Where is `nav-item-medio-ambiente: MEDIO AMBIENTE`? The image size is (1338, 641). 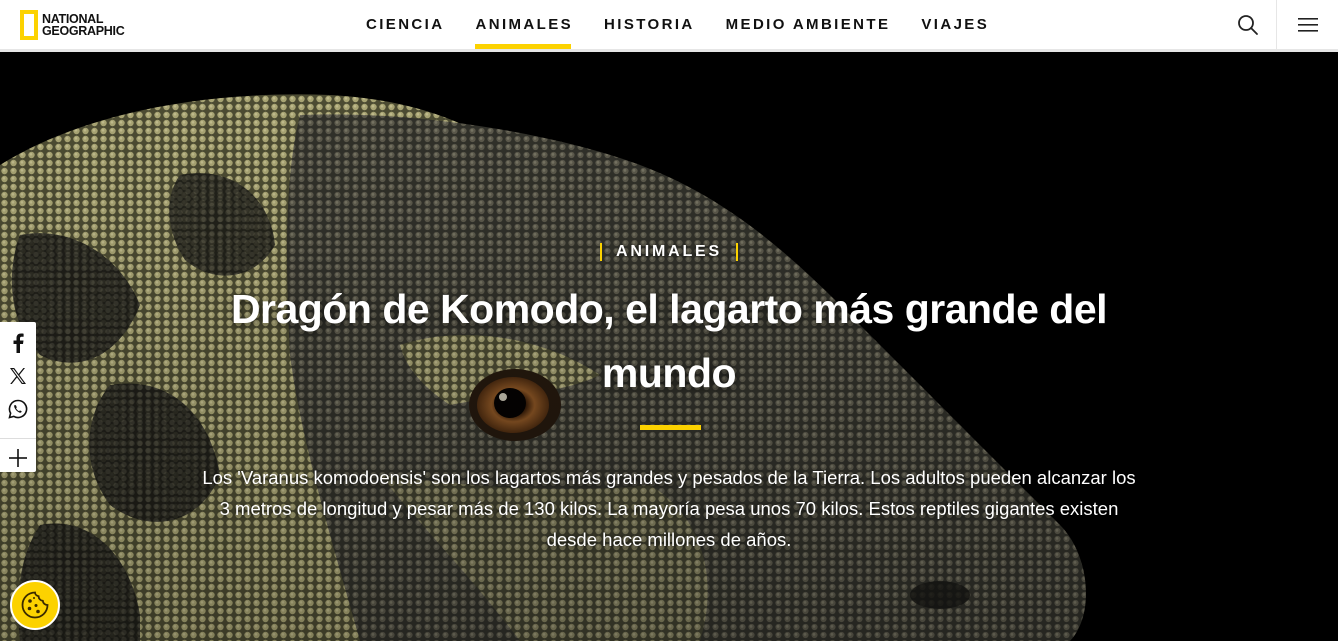 nav-item-medio-ambiente: MEDIO AMBIENTE is located at coordinates (808, 24).